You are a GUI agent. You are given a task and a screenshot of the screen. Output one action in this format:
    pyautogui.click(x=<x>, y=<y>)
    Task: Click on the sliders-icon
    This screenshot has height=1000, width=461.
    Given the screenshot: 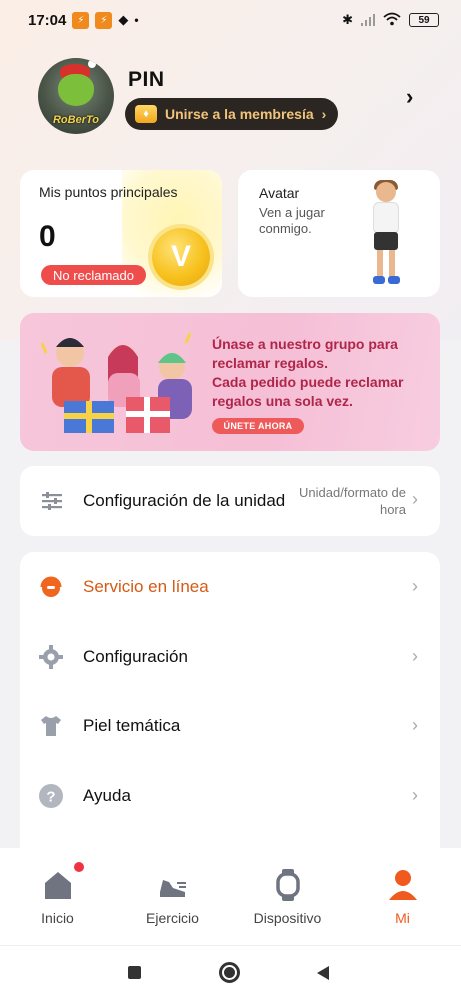 What is the action you would take?
    pyautogui.click(x=52, y=501)
    